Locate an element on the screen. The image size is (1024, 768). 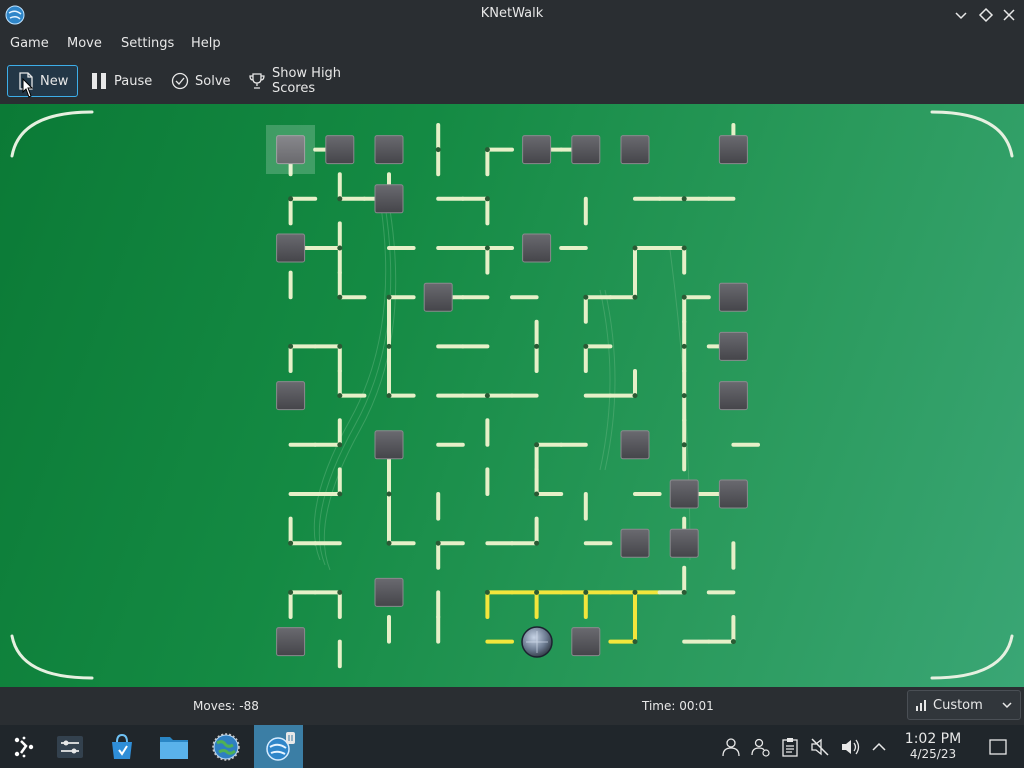
selected-cell-highlight is located at coordinates (290, 149).